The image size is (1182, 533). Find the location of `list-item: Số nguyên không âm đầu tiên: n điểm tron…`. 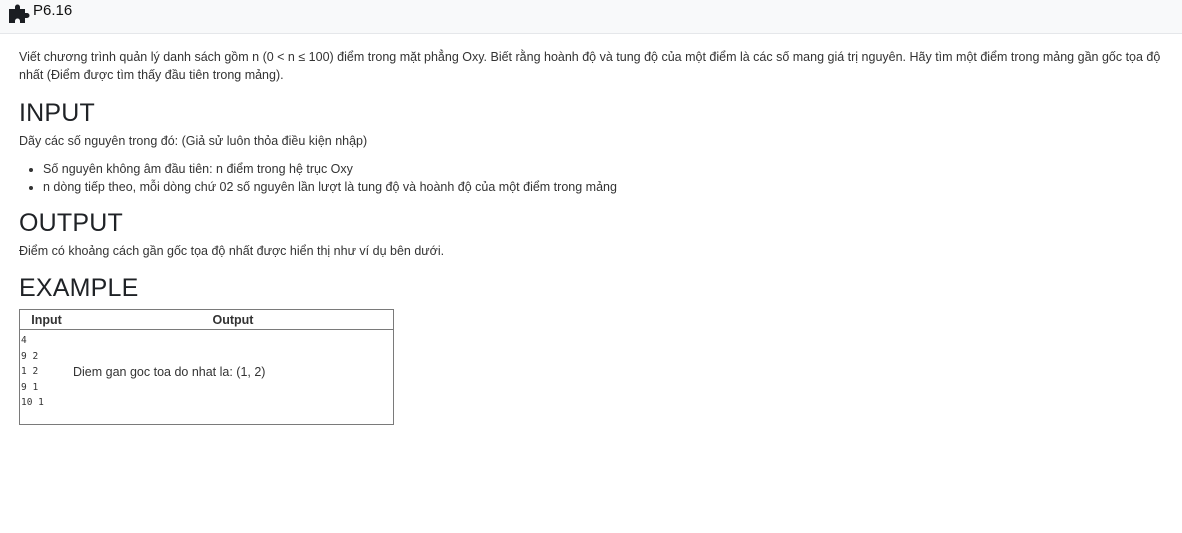

list-item: Số nguyên không âm đầu tiên: n điểm tron… is located at coordinates (606, 169).